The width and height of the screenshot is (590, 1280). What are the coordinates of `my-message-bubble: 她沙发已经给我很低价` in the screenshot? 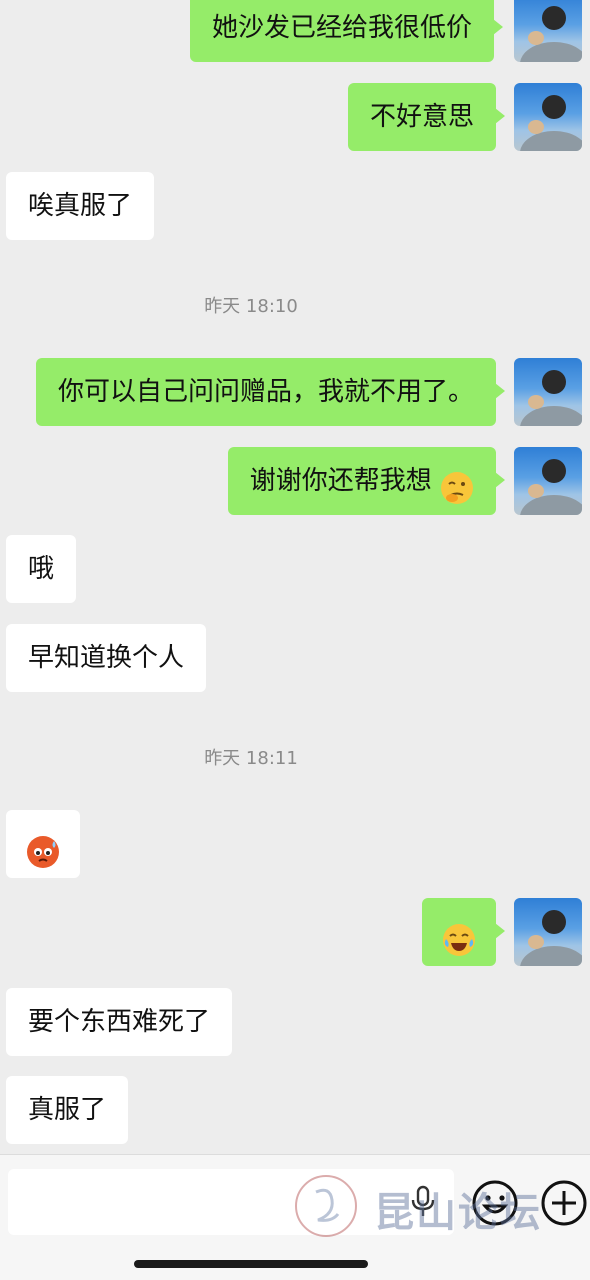 It's located at (346, 31).